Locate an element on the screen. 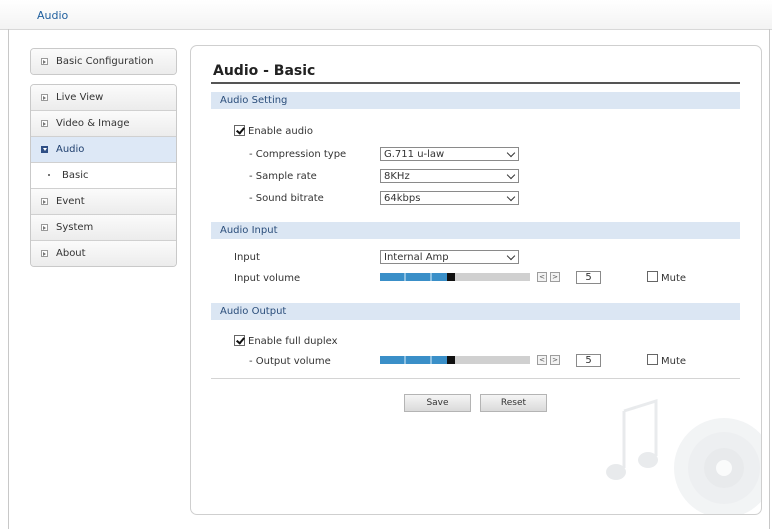  input-label: Input is located at coordinates (247, 257).